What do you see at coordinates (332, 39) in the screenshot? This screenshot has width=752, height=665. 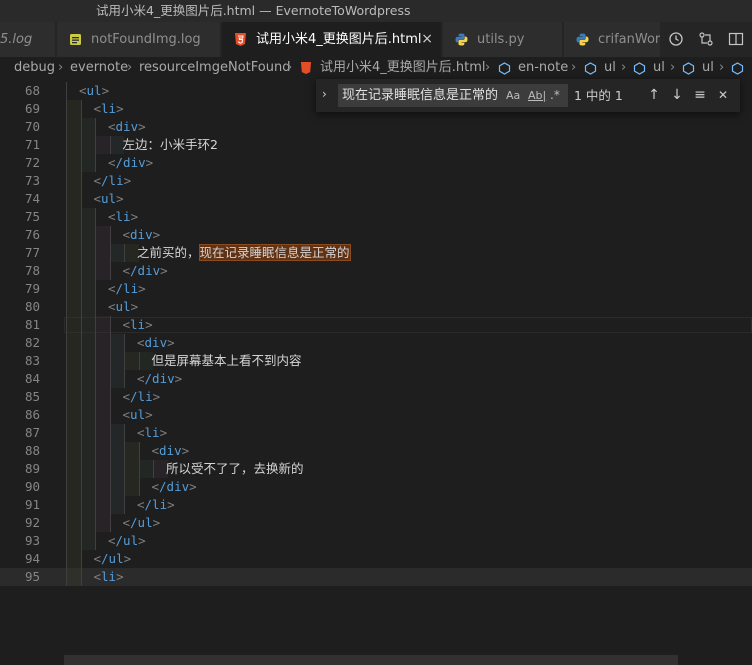 I see `tab-html-file: 试用小米4_更换图片后.html ×` at bounding box center [332, 39].